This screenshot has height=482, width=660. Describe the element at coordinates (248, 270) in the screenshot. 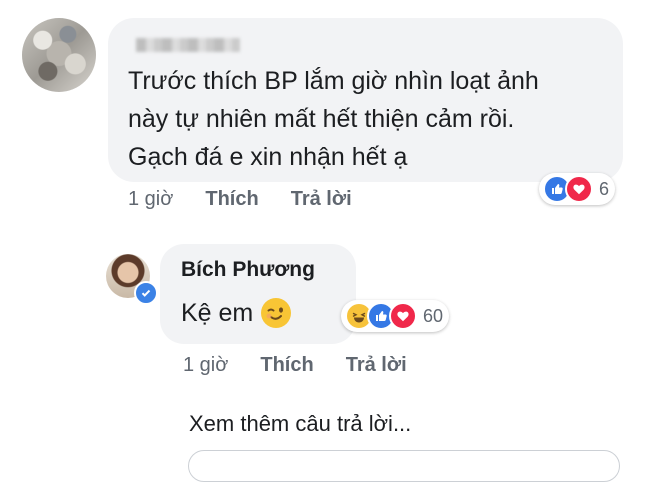

I see `reply-author: Bích Phương` at that location.